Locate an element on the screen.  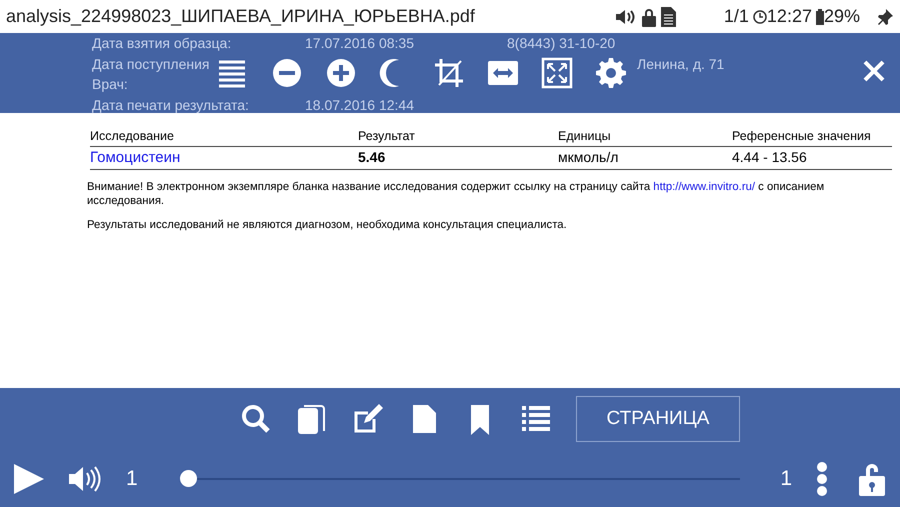
close-icon is located at coordinates (874, 71).